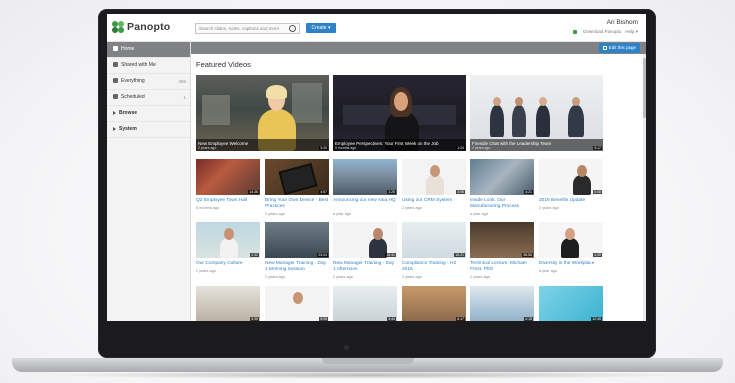  I want to click on video-thumb: 1:25, so click(365, 177).